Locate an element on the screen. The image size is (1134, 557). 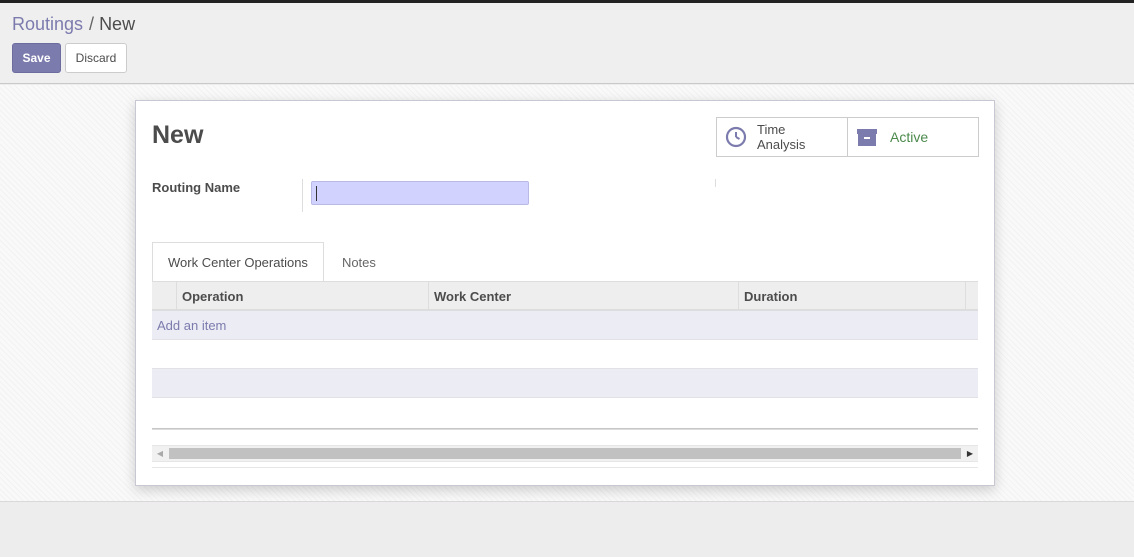
routing-name-input is located at coordinates (420, 193).